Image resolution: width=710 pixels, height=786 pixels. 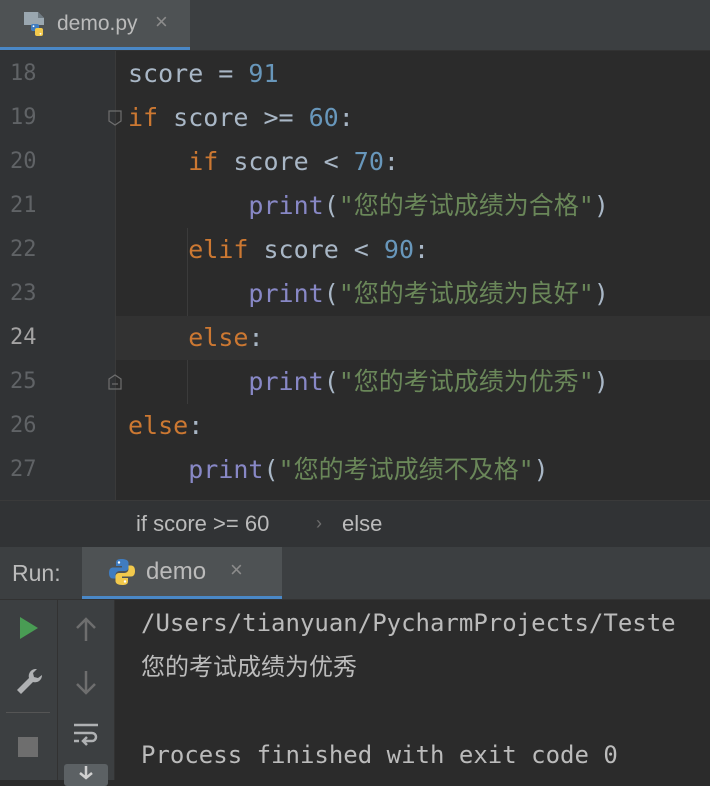 What do you see at coordinates (202, 524) in the screenshot?
I see `breadcrumb-item-if: if score >= 60` at bounding box center [202, 524].